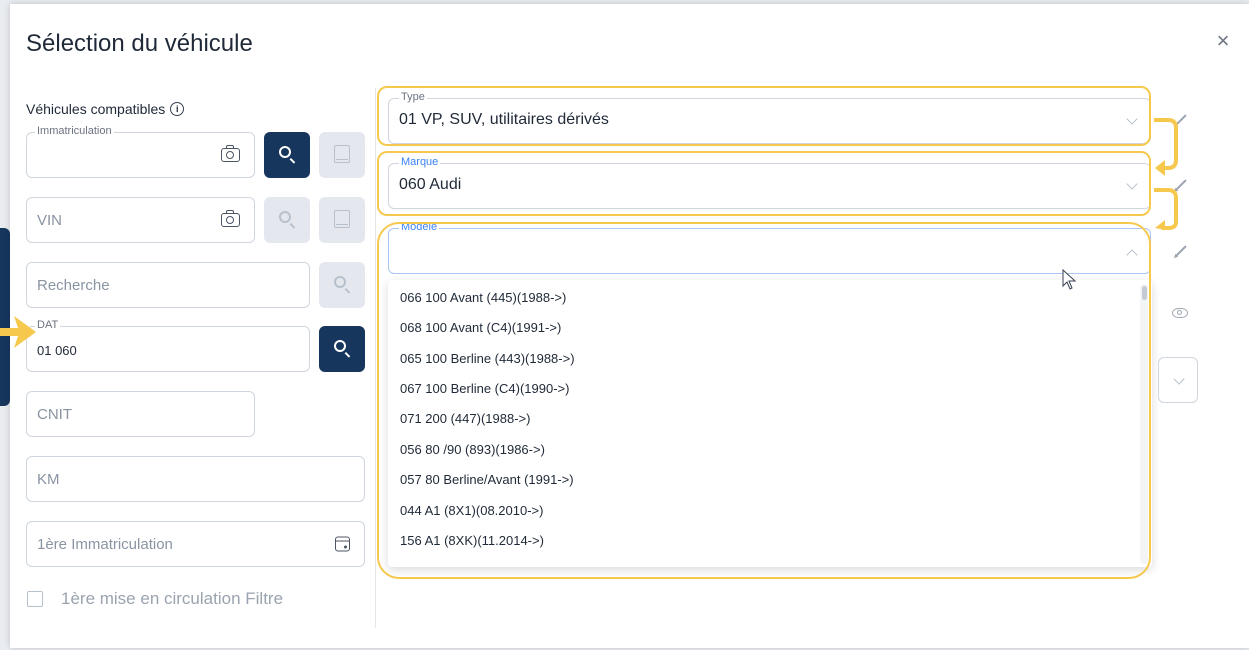 Image resolution: width=1249 pixels, height=650 pixels. What do you see at coordinates (430, 184) in the screenshot?
I see `marque-value: 060 Audi` at bounding box center [430, 184].